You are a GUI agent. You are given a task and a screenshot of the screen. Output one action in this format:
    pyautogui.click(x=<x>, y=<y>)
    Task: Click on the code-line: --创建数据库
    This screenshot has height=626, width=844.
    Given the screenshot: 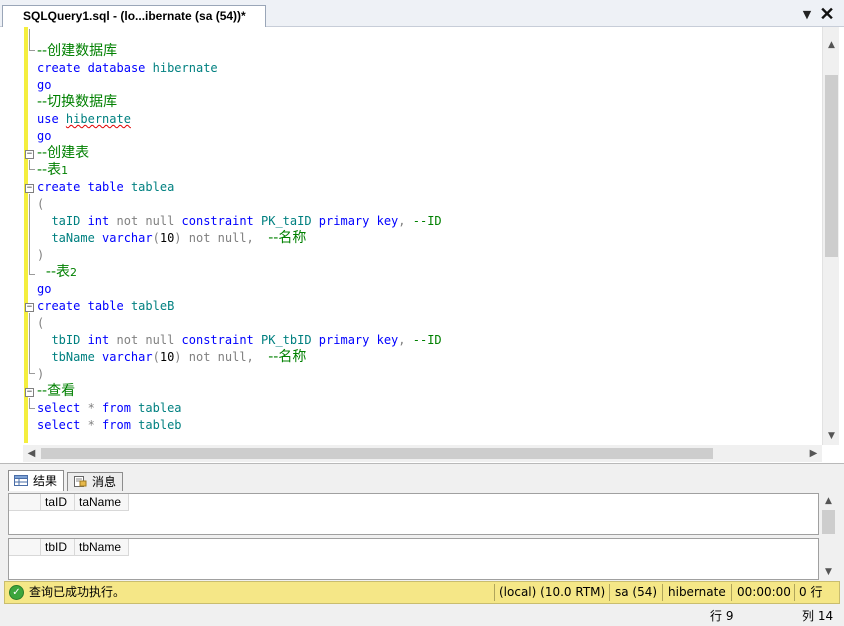 What is the action you would take?
    pyautogui.click(x=77, y=51)
    